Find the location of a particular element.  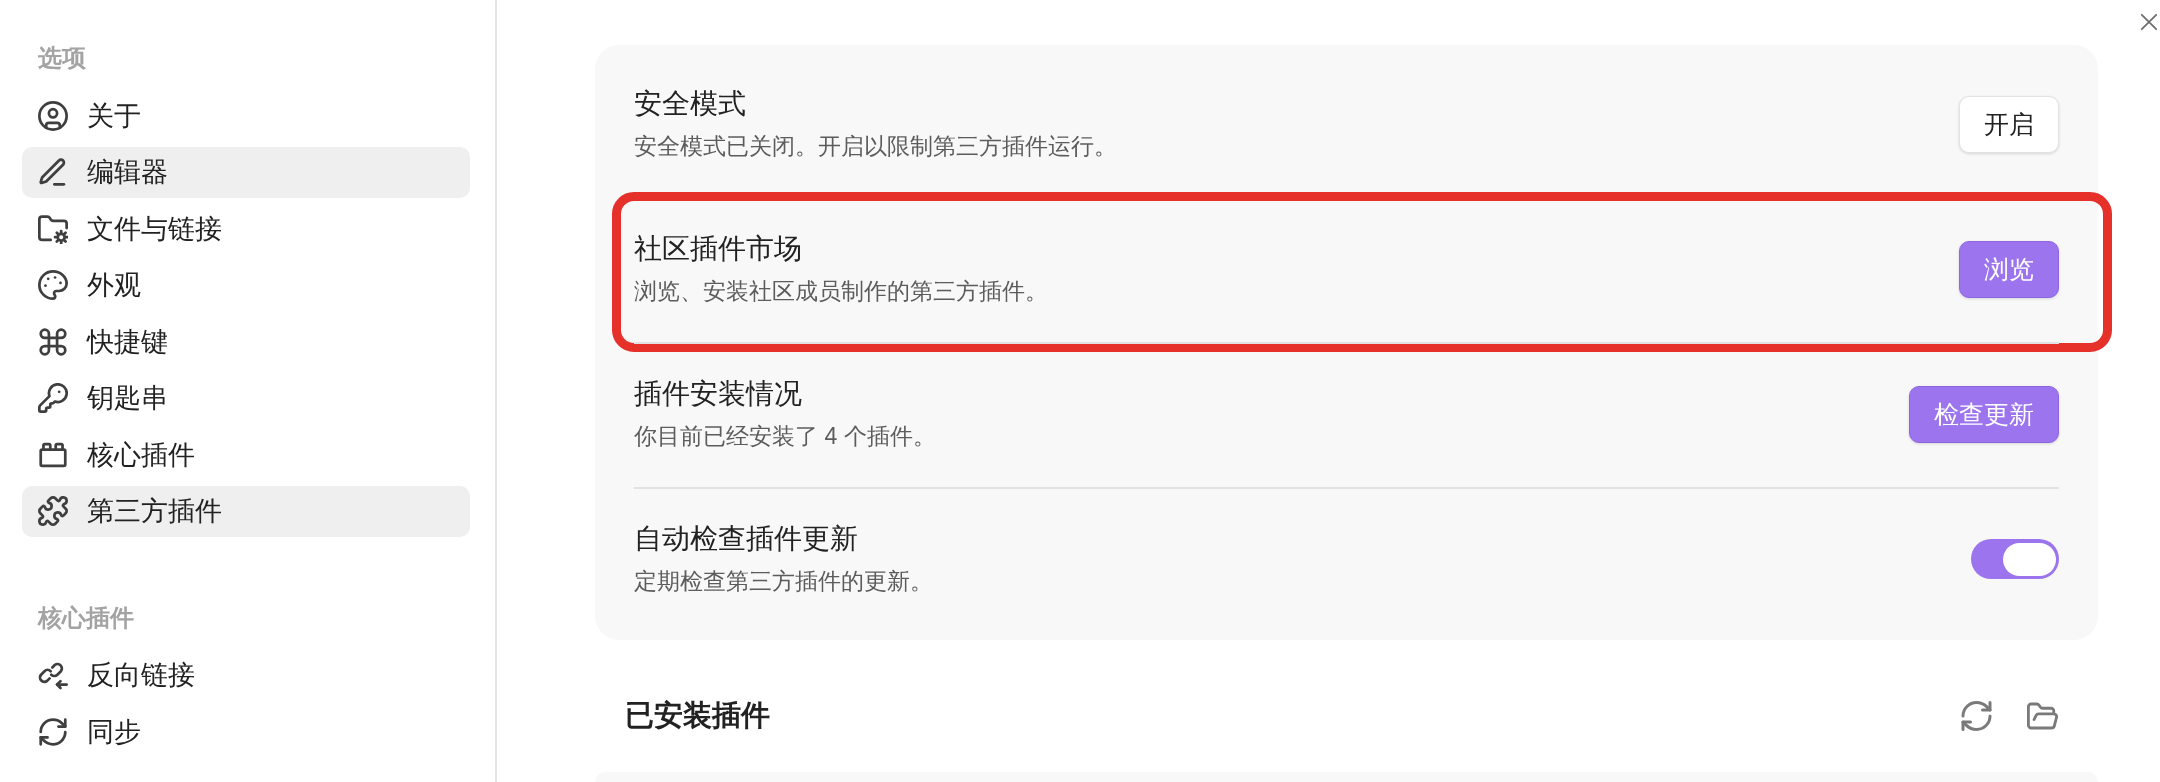

setting-description: 你目前已经安装了 4 个插件。 is located at coordinates (785, 436).